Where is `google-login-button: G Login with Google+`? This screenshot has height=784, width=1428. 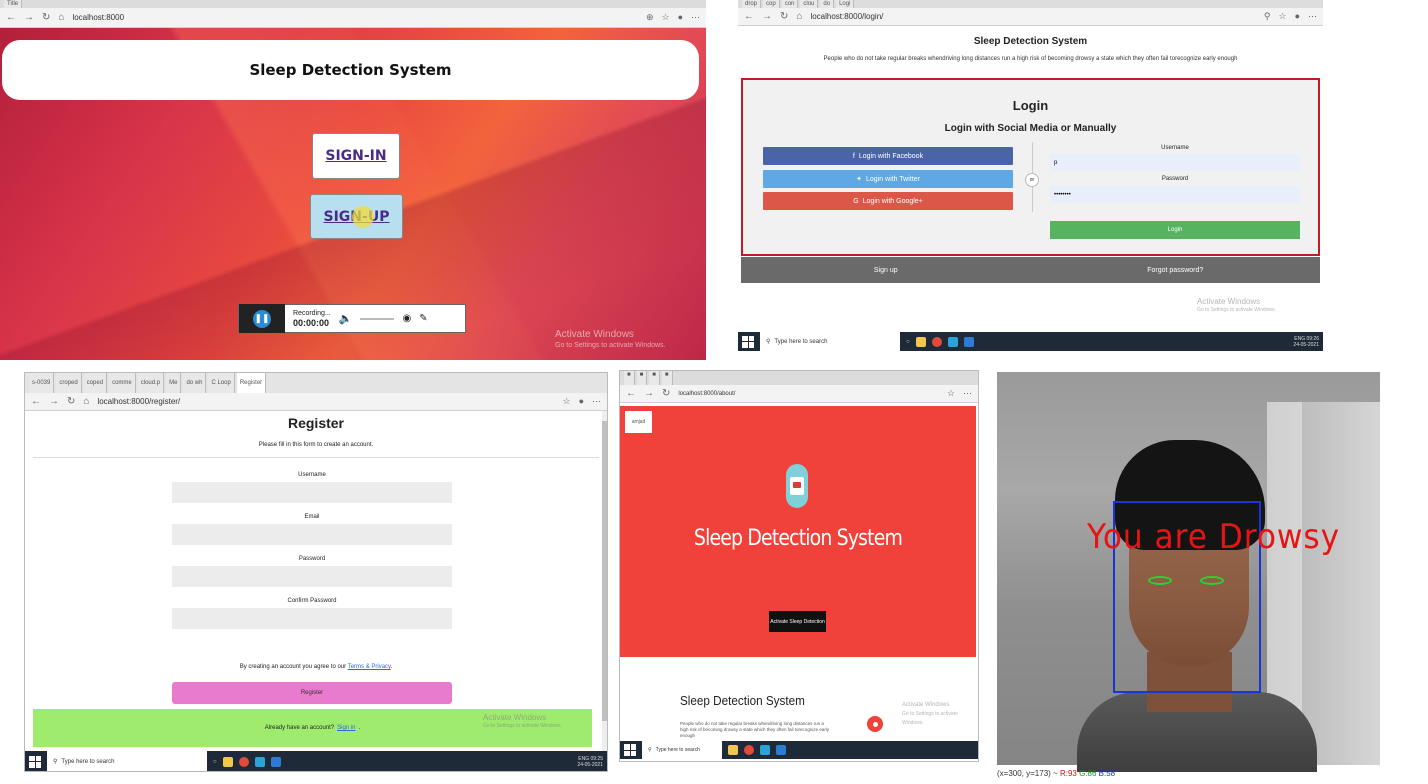 google-login-button: G Login with Google+ is located at coordinates (888, 201).